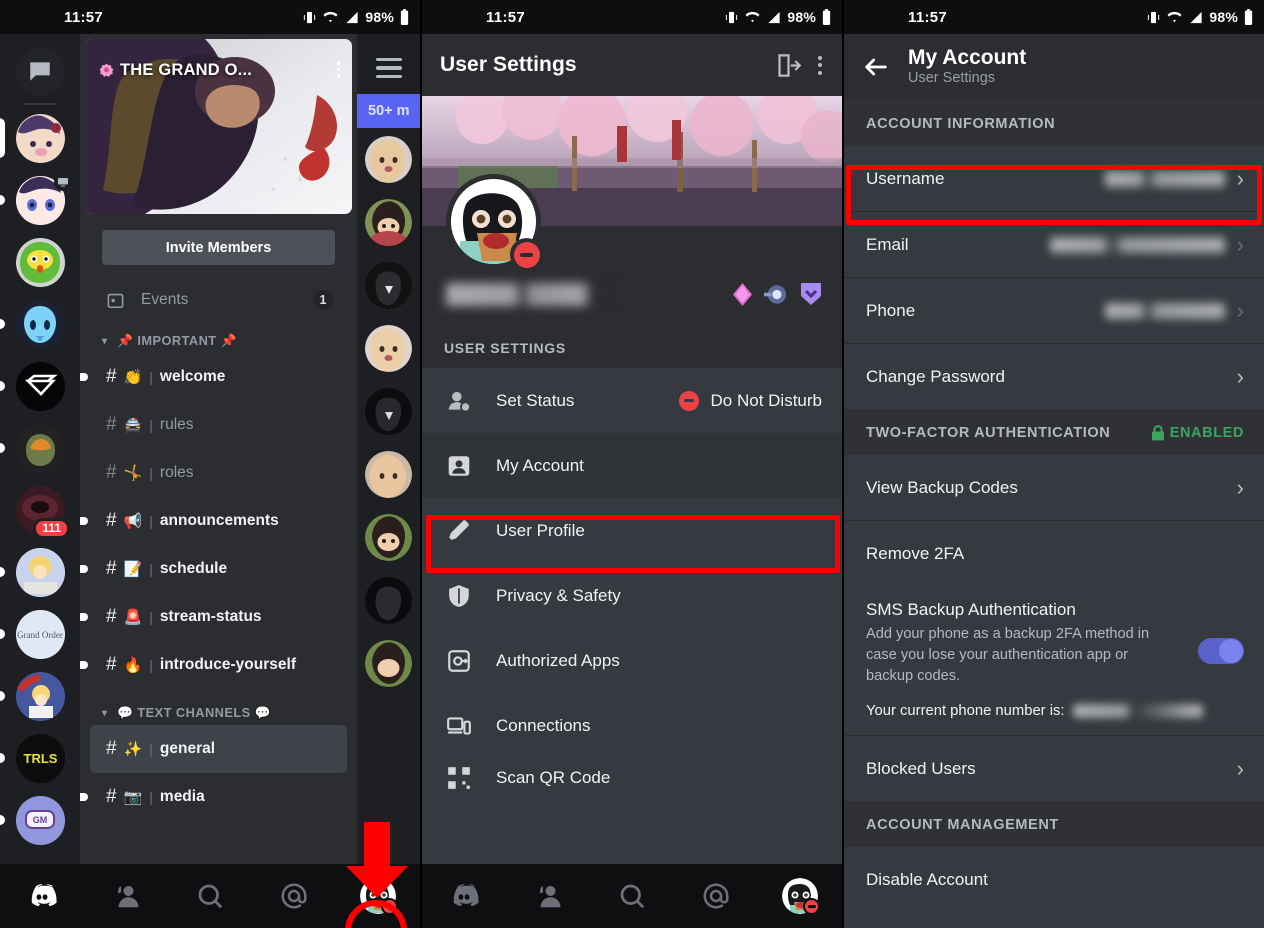 The height and width of the screenshot is (928, 1264). Describe the element at coordinates (988, 433) in the screenshot. I see `section-label: TWO-FACTOR AUTHENTICATION` at that location.